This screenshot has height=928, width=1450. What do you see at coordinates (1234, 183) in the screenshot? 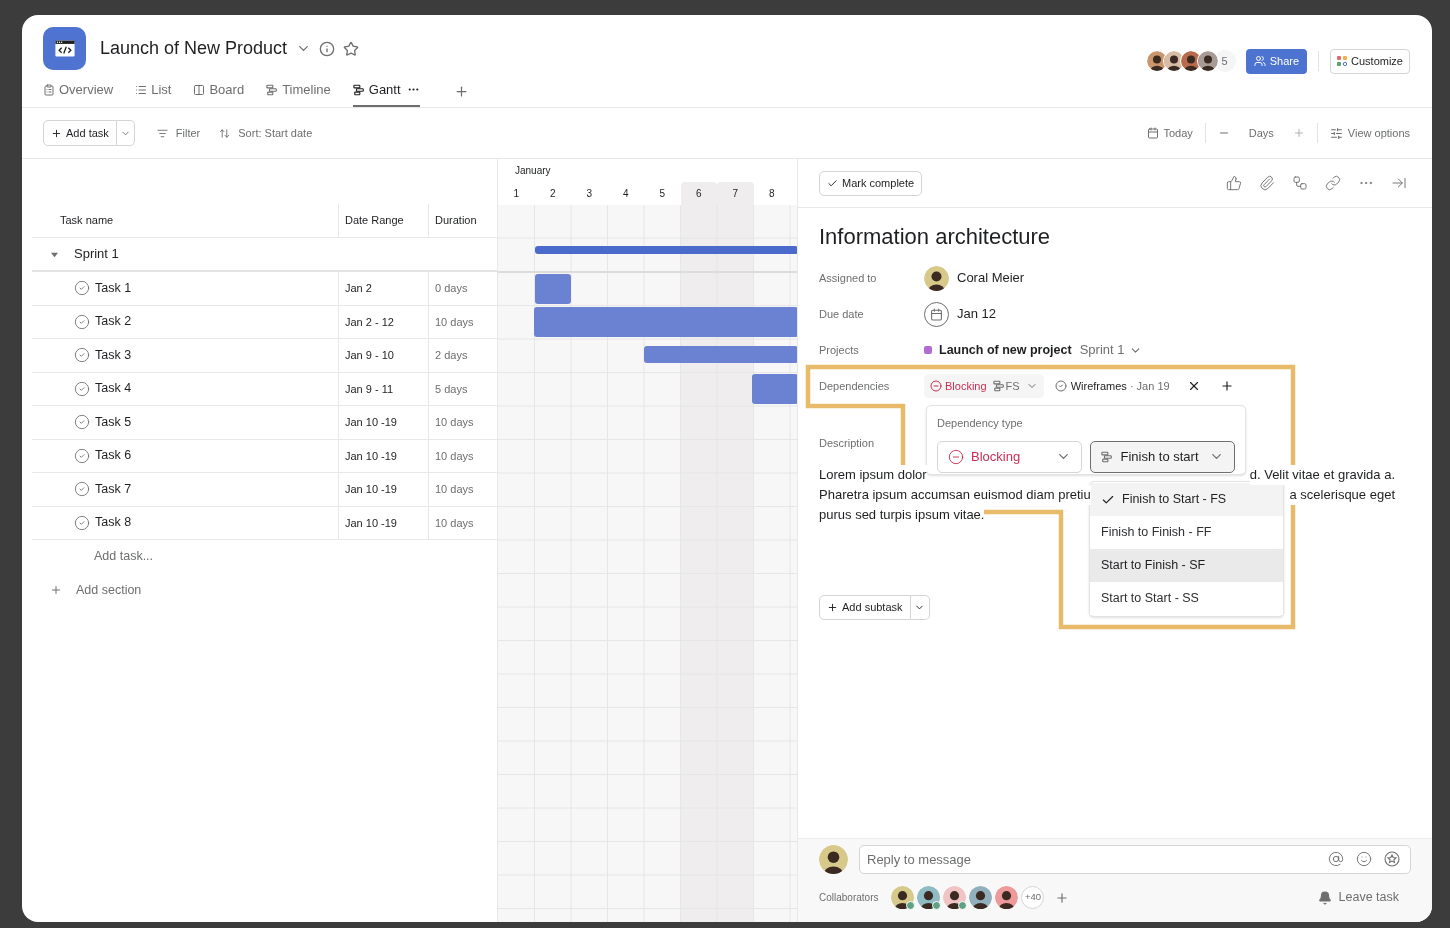
I see `thumbs-up-icon` at bounding box center [1234, 183].